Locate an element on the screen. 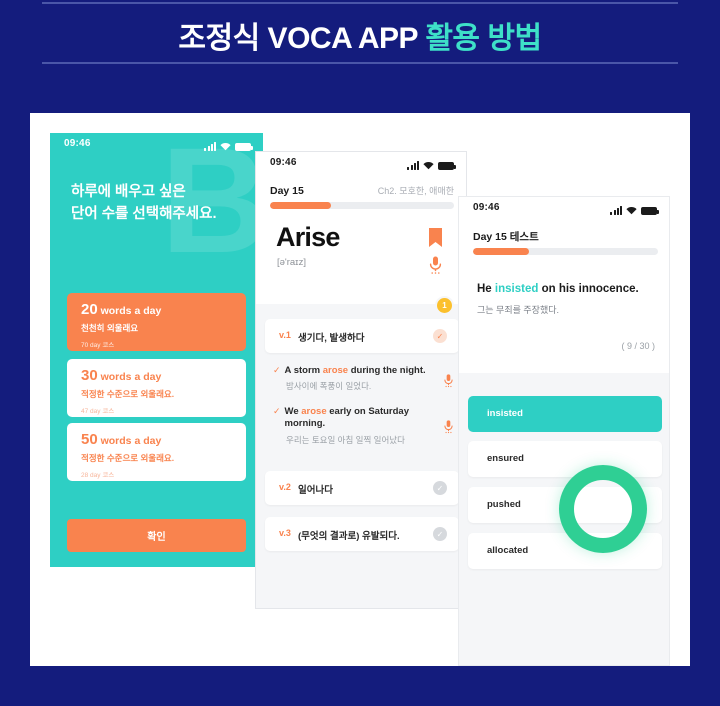 The height and width of the screenshot is (706, 720). answer-label: insisted is located at coordinates (505, 413).